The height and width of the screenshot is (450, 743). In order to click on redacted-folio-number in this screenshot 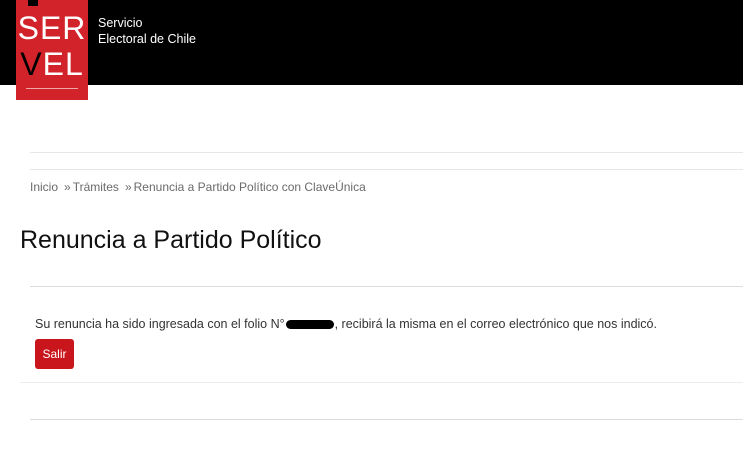, I will do `click(309, 325)`.